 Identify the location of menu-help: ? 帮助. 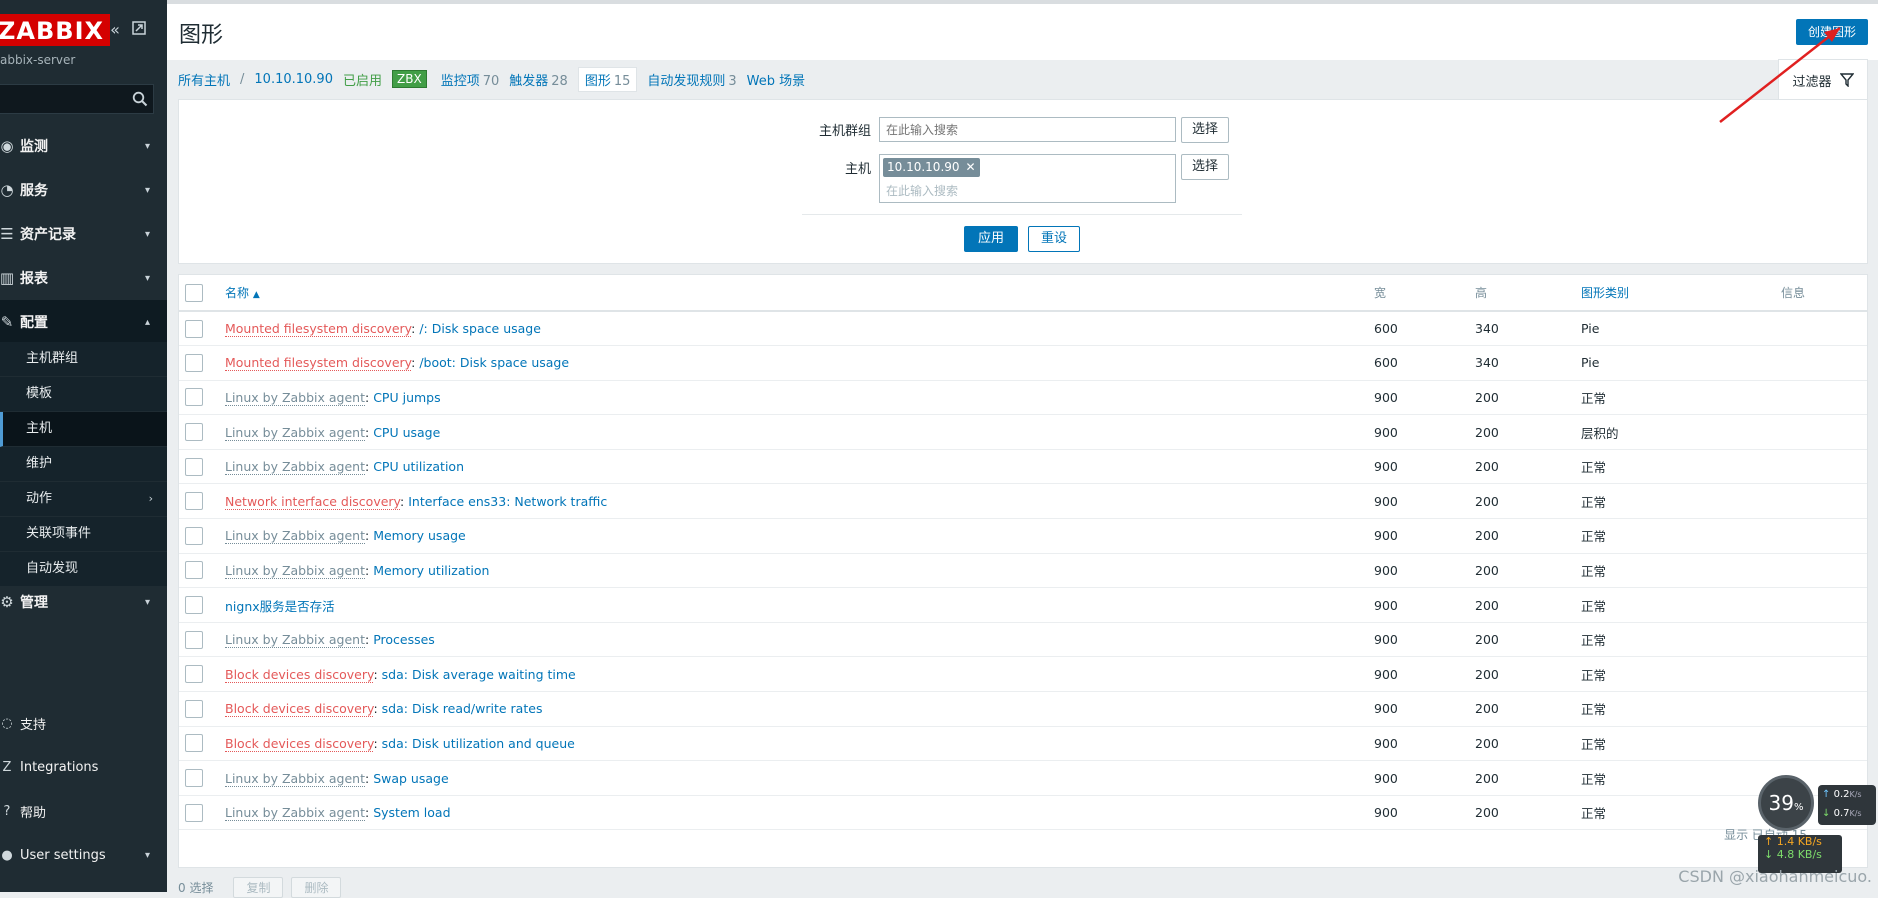
(83, 811).